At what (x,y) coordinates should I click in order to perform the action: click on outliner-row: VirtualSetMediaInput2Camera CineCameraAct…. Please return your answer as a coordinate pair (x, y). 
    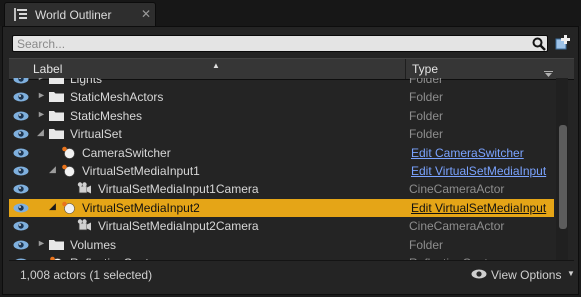
    Looking at the image, I should click on (281, 226).